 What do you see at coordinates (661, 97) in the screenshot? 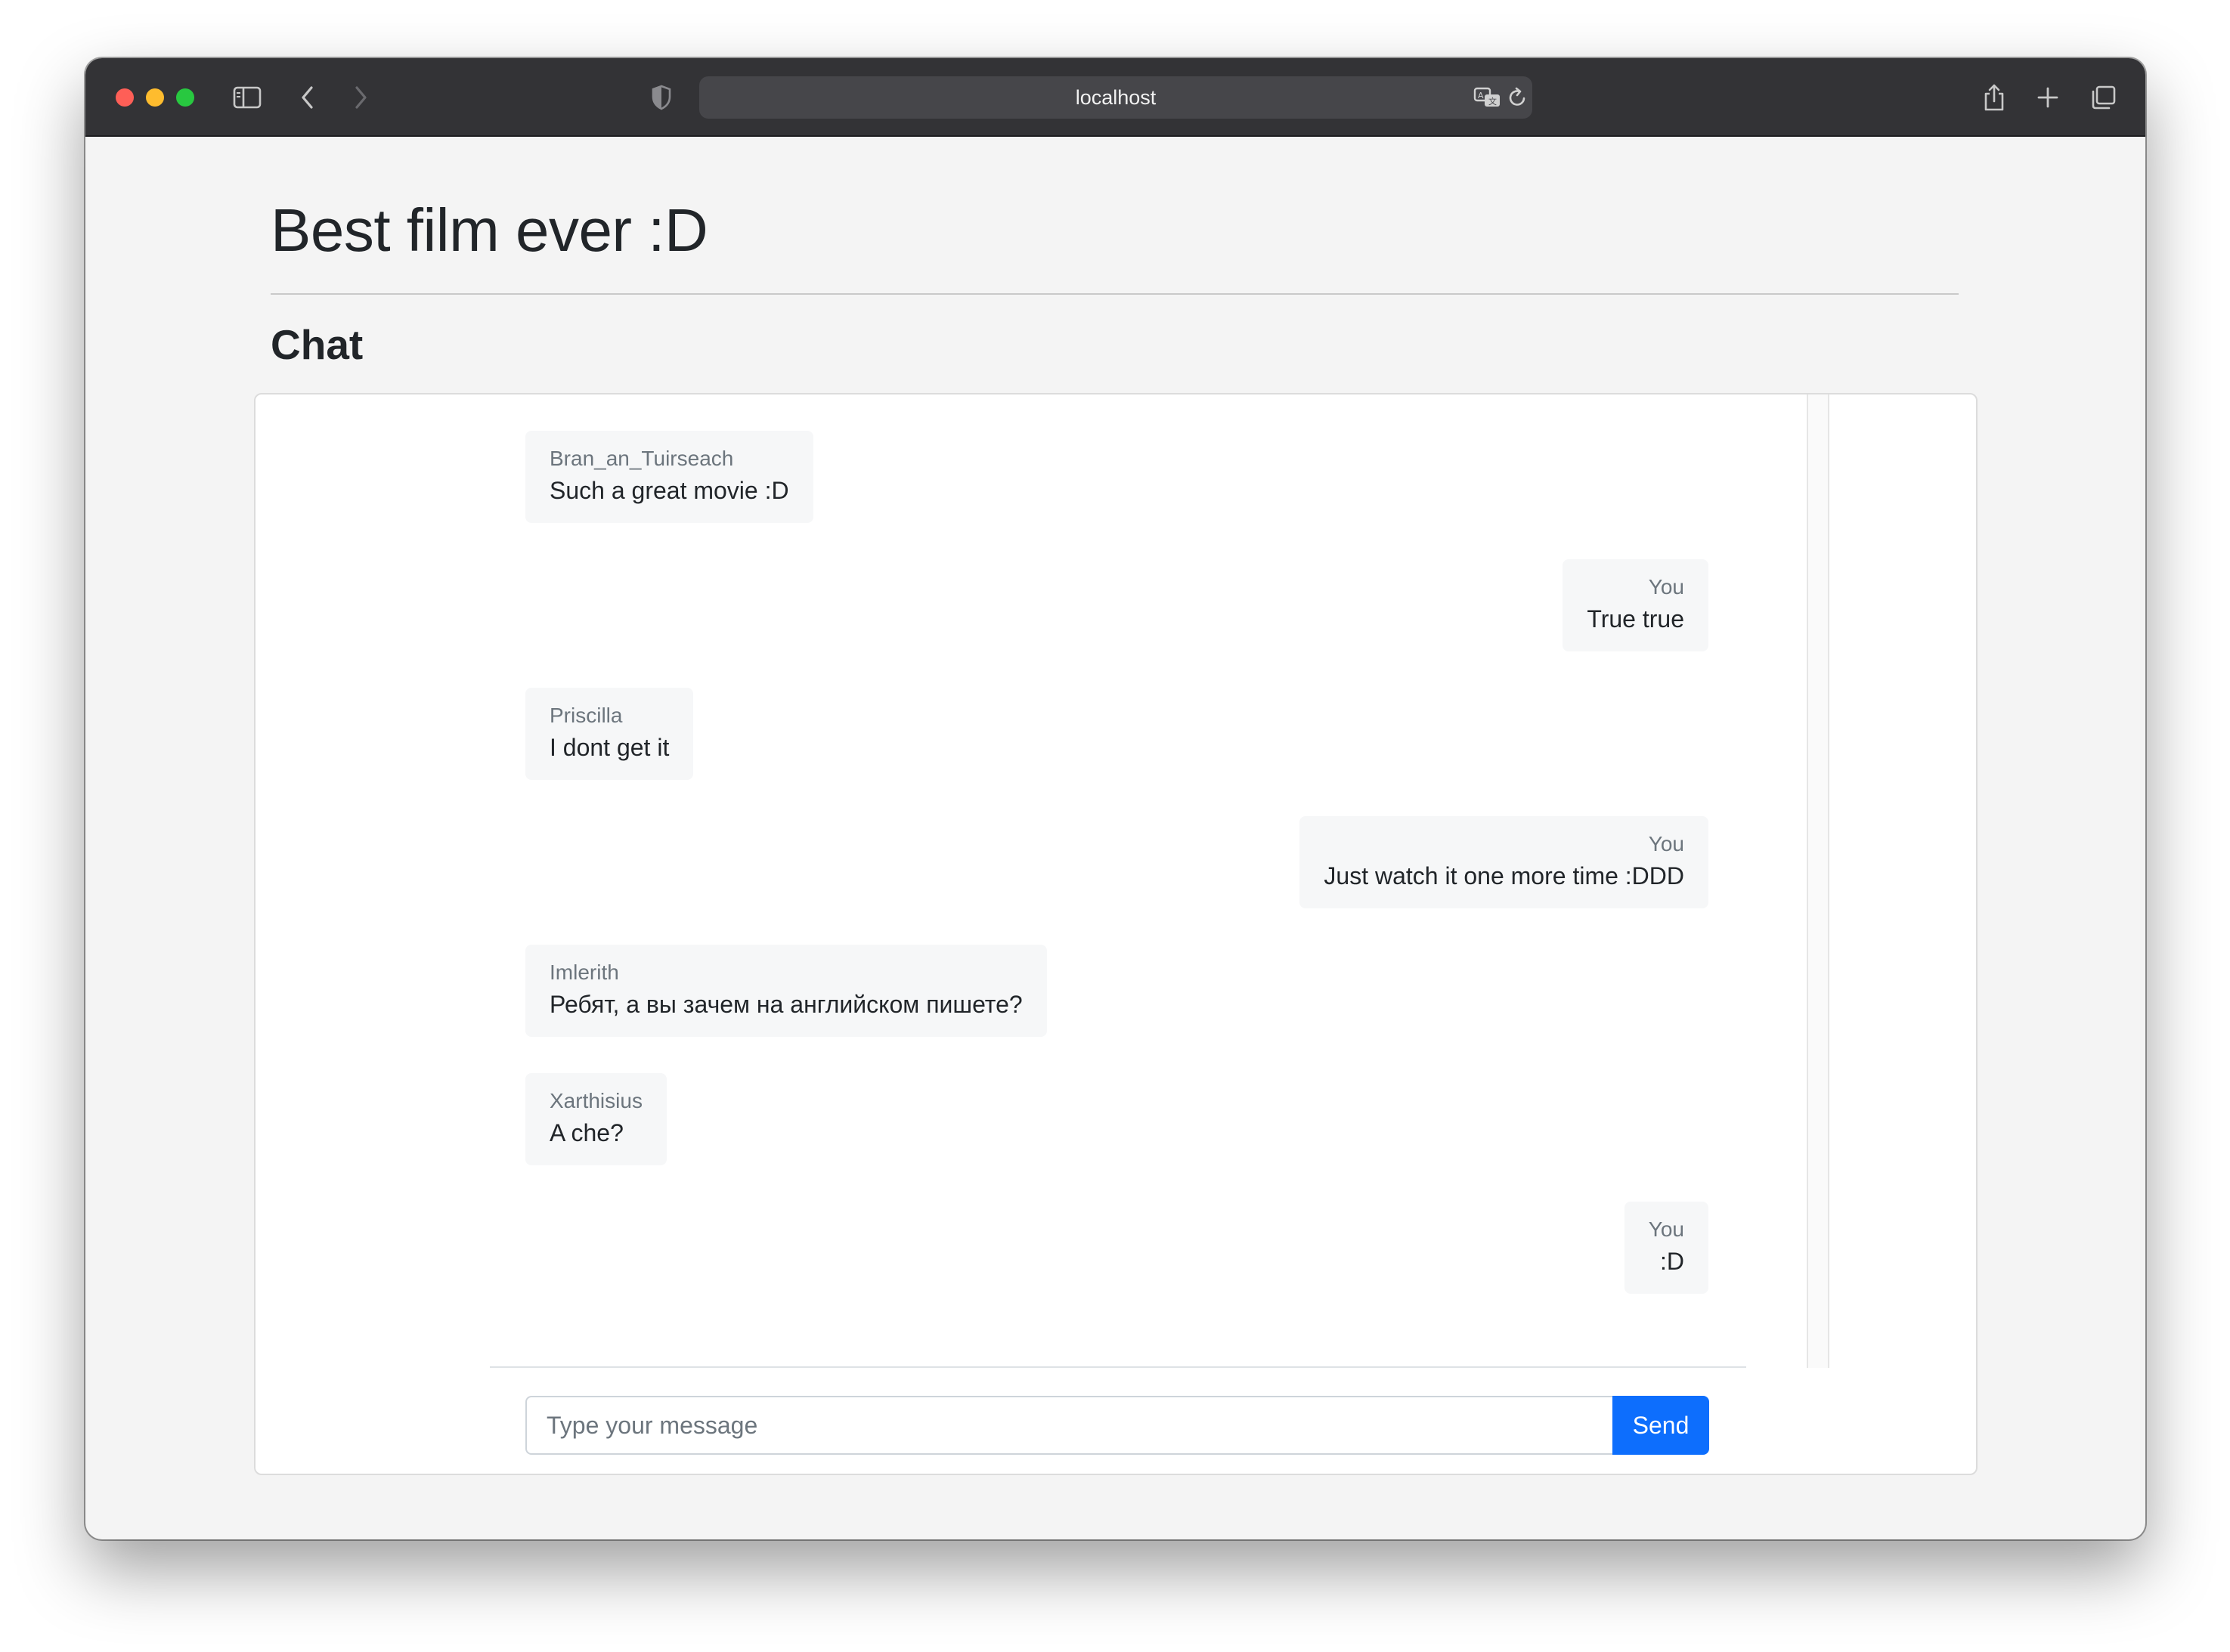
I see `privacy-shield-icon` at bounding box center [661, 97].